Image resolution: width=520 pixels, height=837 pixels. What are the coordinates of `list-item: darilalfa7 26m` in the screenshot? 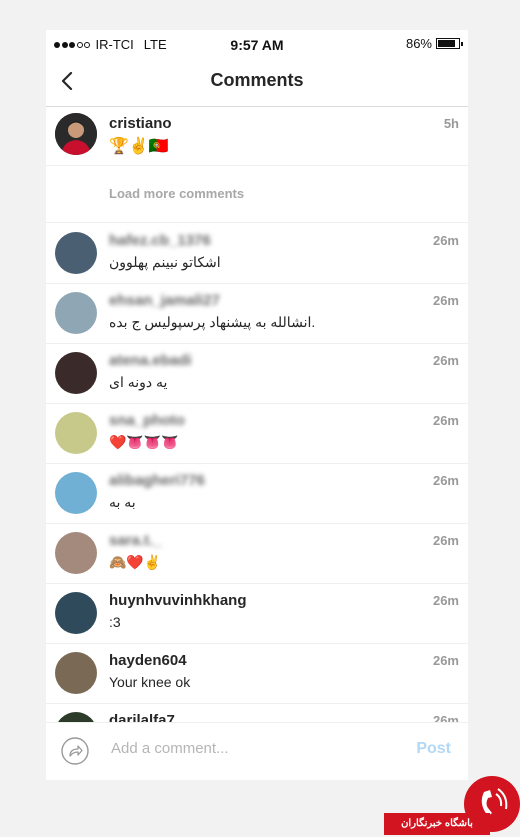 It's located at (257, 713).